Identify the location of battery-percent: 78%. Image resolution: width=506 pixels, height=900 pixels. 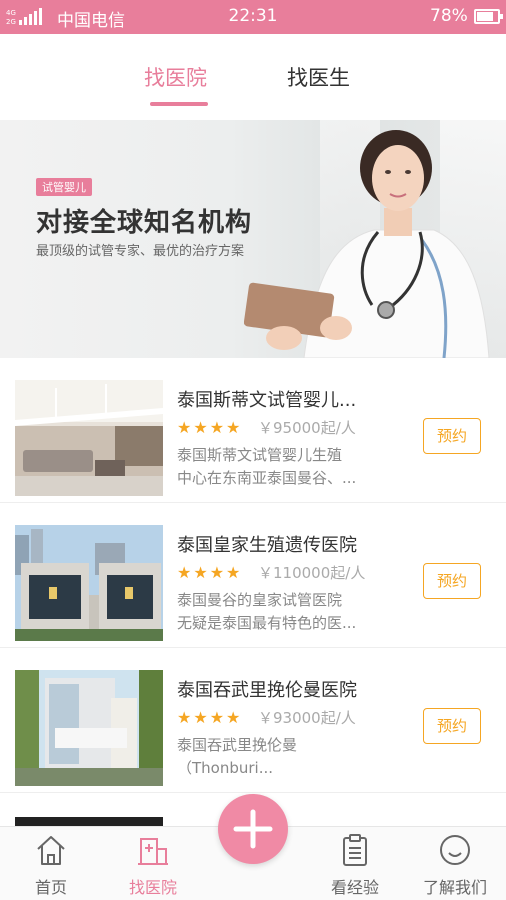
(449, 16).